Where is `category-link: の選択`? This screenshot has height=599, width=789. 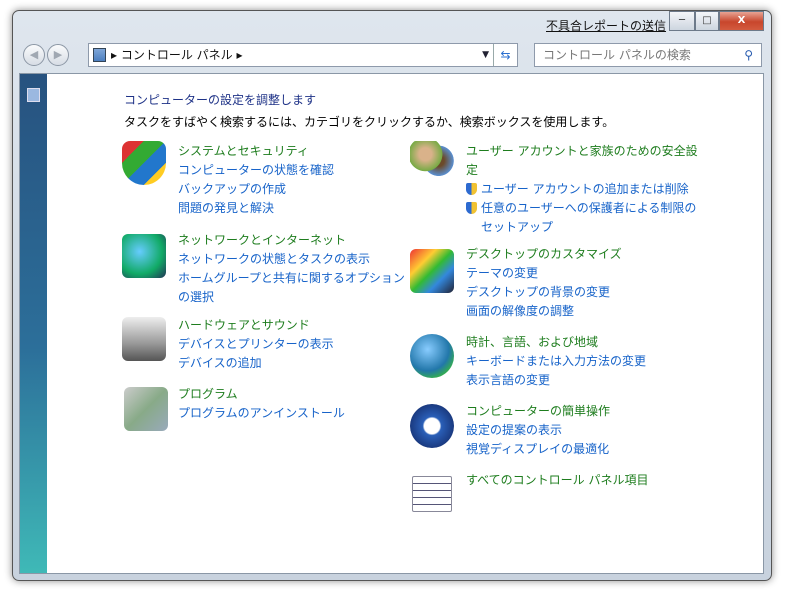
category-link: の選択 is located at coordinates (291, 297).